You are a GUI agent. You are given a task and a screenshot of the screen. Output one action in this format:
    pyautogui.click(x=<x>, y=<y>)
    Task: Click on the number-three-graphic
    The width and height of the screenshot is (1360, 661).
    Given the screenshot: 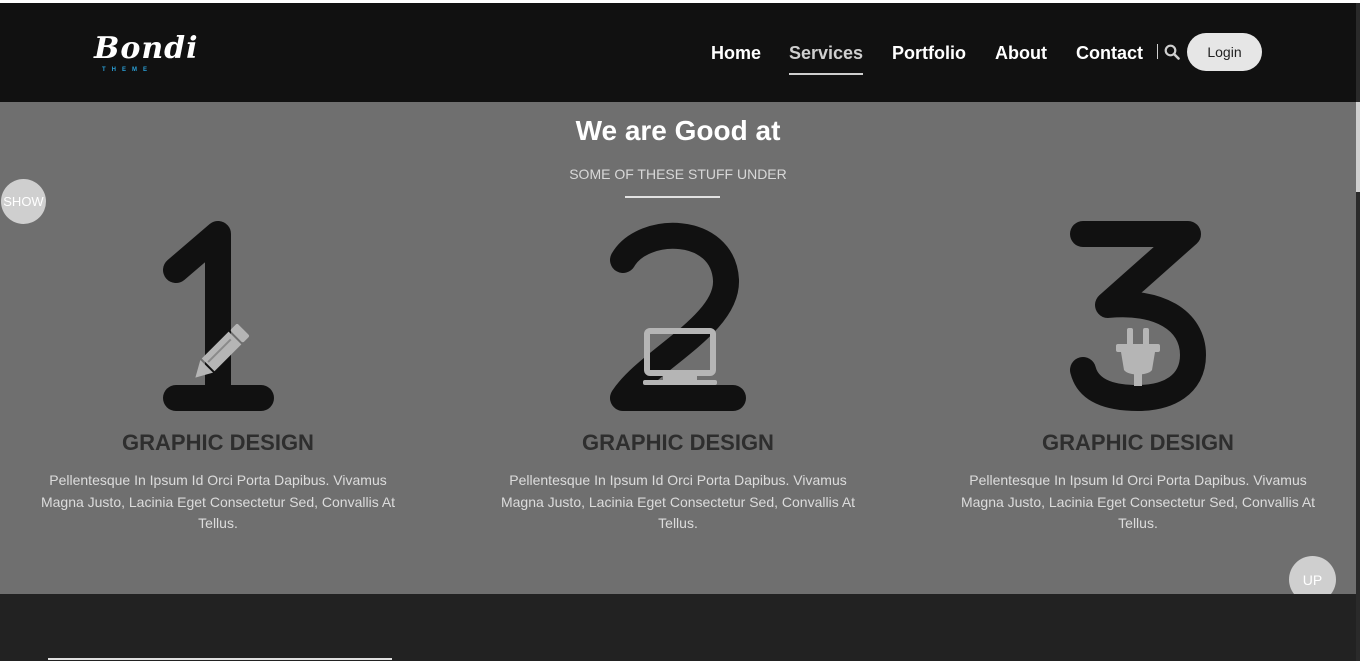 What is the action you would take?
    pyautogui.click(x=1138, y=316)
    